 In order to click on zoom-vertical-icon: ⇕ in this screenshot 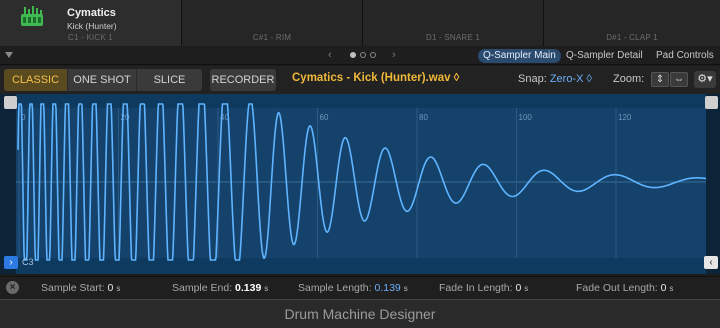, I will do `click(660, 79)`.